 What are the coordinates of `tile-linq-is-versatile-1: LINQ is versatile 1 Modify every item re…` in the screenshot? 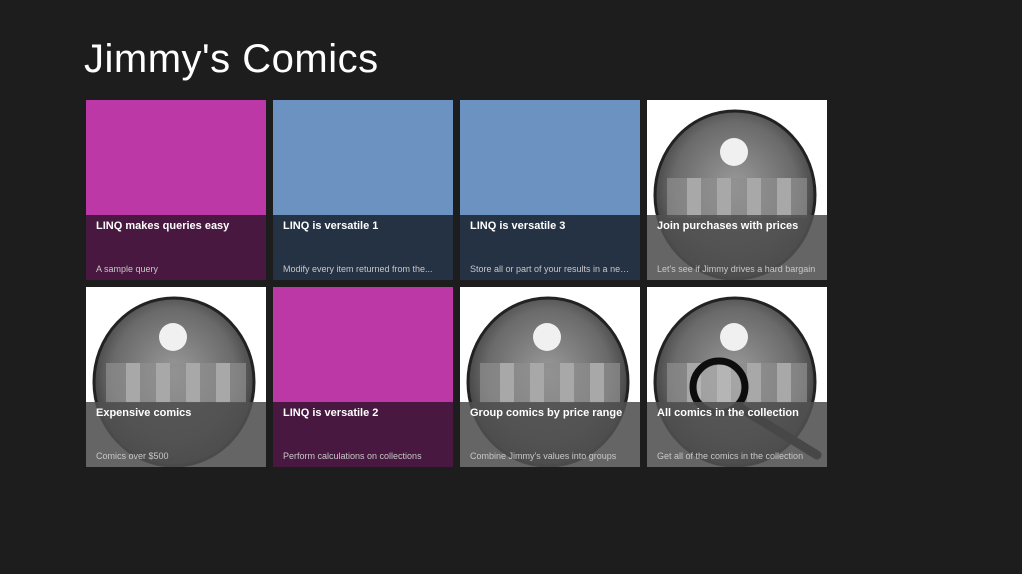 It's located at (363, 190).